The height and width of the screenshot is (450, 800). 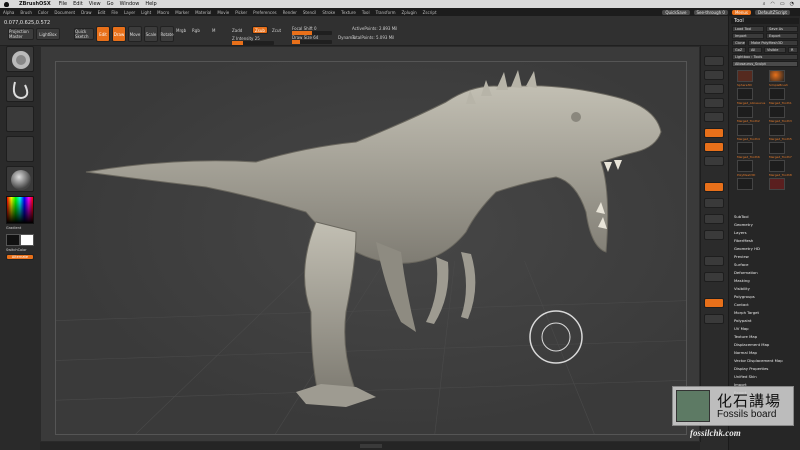 What do you see at coordinates (714, 117) in the screenshot?
I see `actual-button` at bounding box center [714, 117].